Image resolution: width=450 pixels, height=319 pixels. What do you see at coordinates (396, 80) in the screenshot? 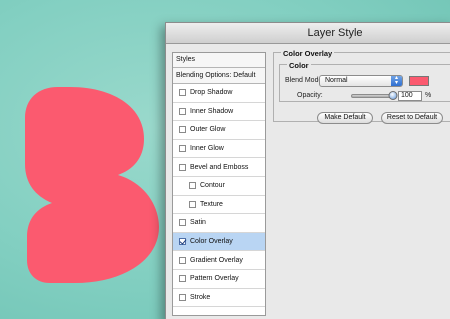
I see `chevron-updown-icon: ▴ ▾` at bounding box center [396, 80].